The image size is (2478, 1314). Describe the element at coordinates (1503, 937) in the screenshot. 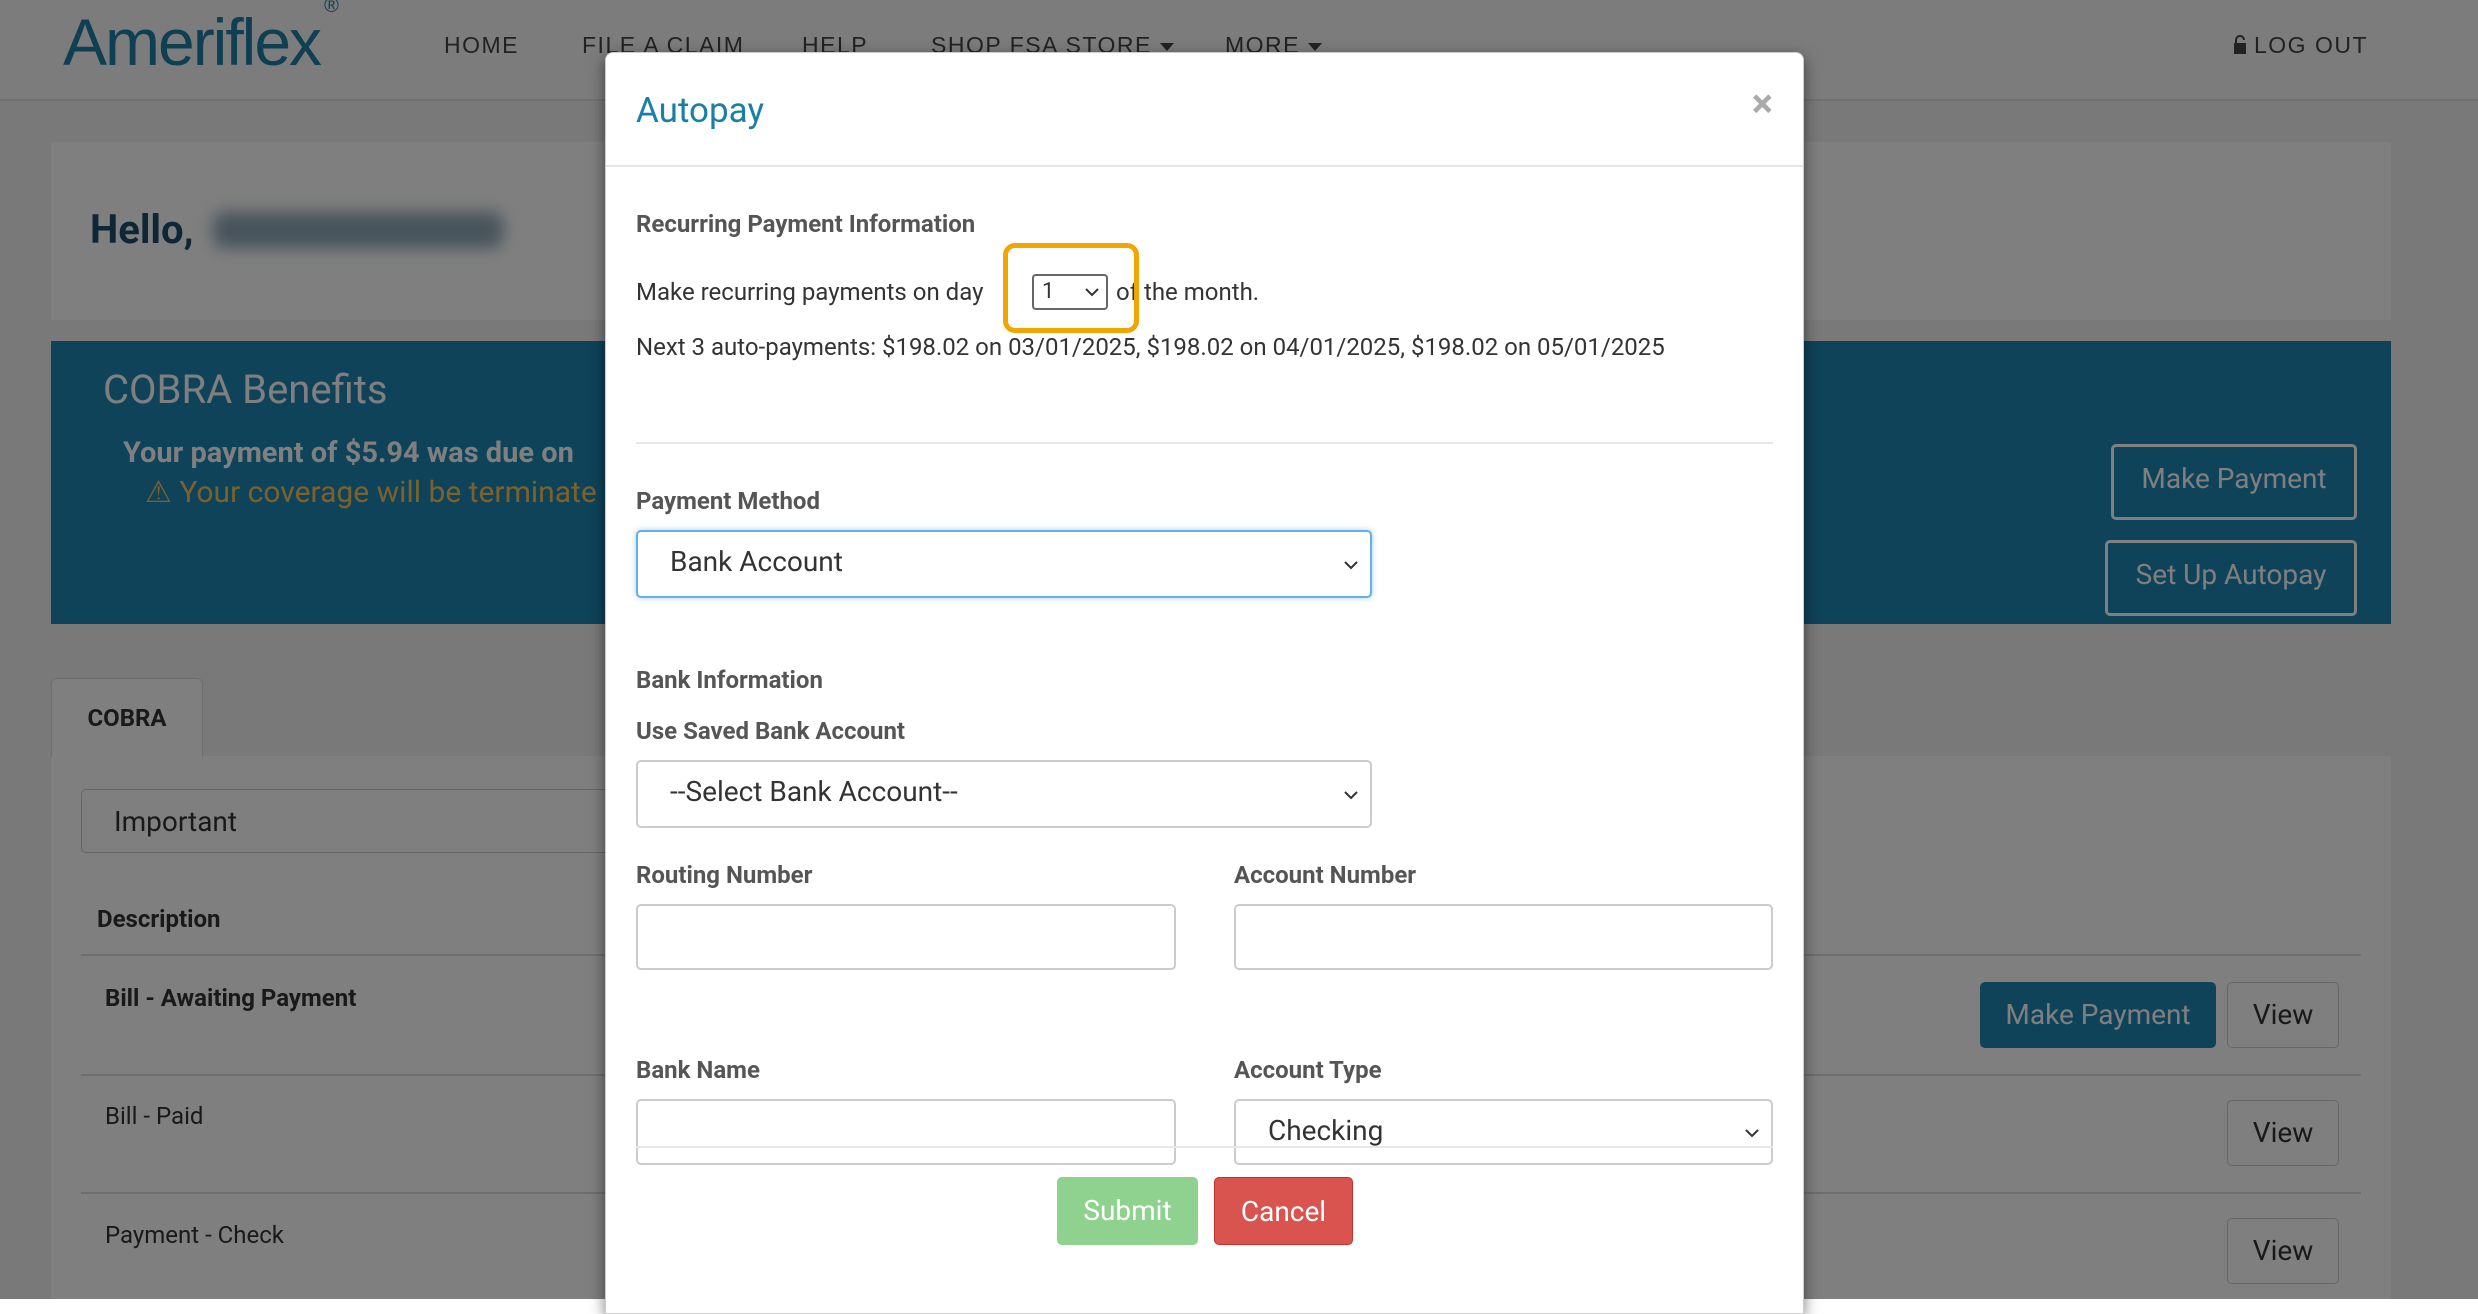

I see `account-number-input` at that location.